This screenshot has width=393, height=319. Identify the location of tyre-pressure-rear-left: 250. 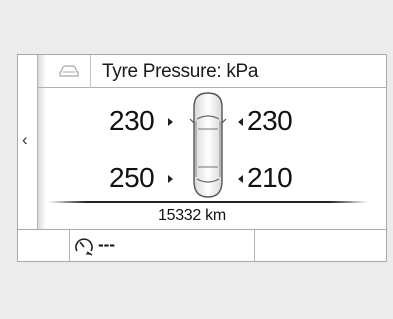
(132, 177).